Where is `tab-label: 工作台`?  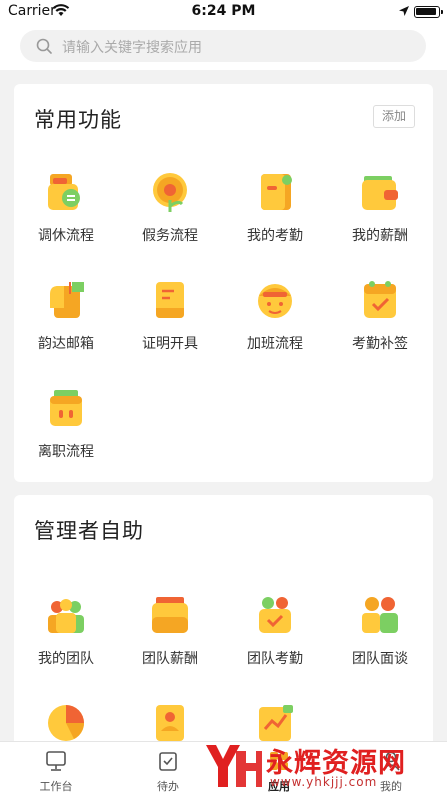 tab-label: 工作台 is located at coordinates (56, 786).